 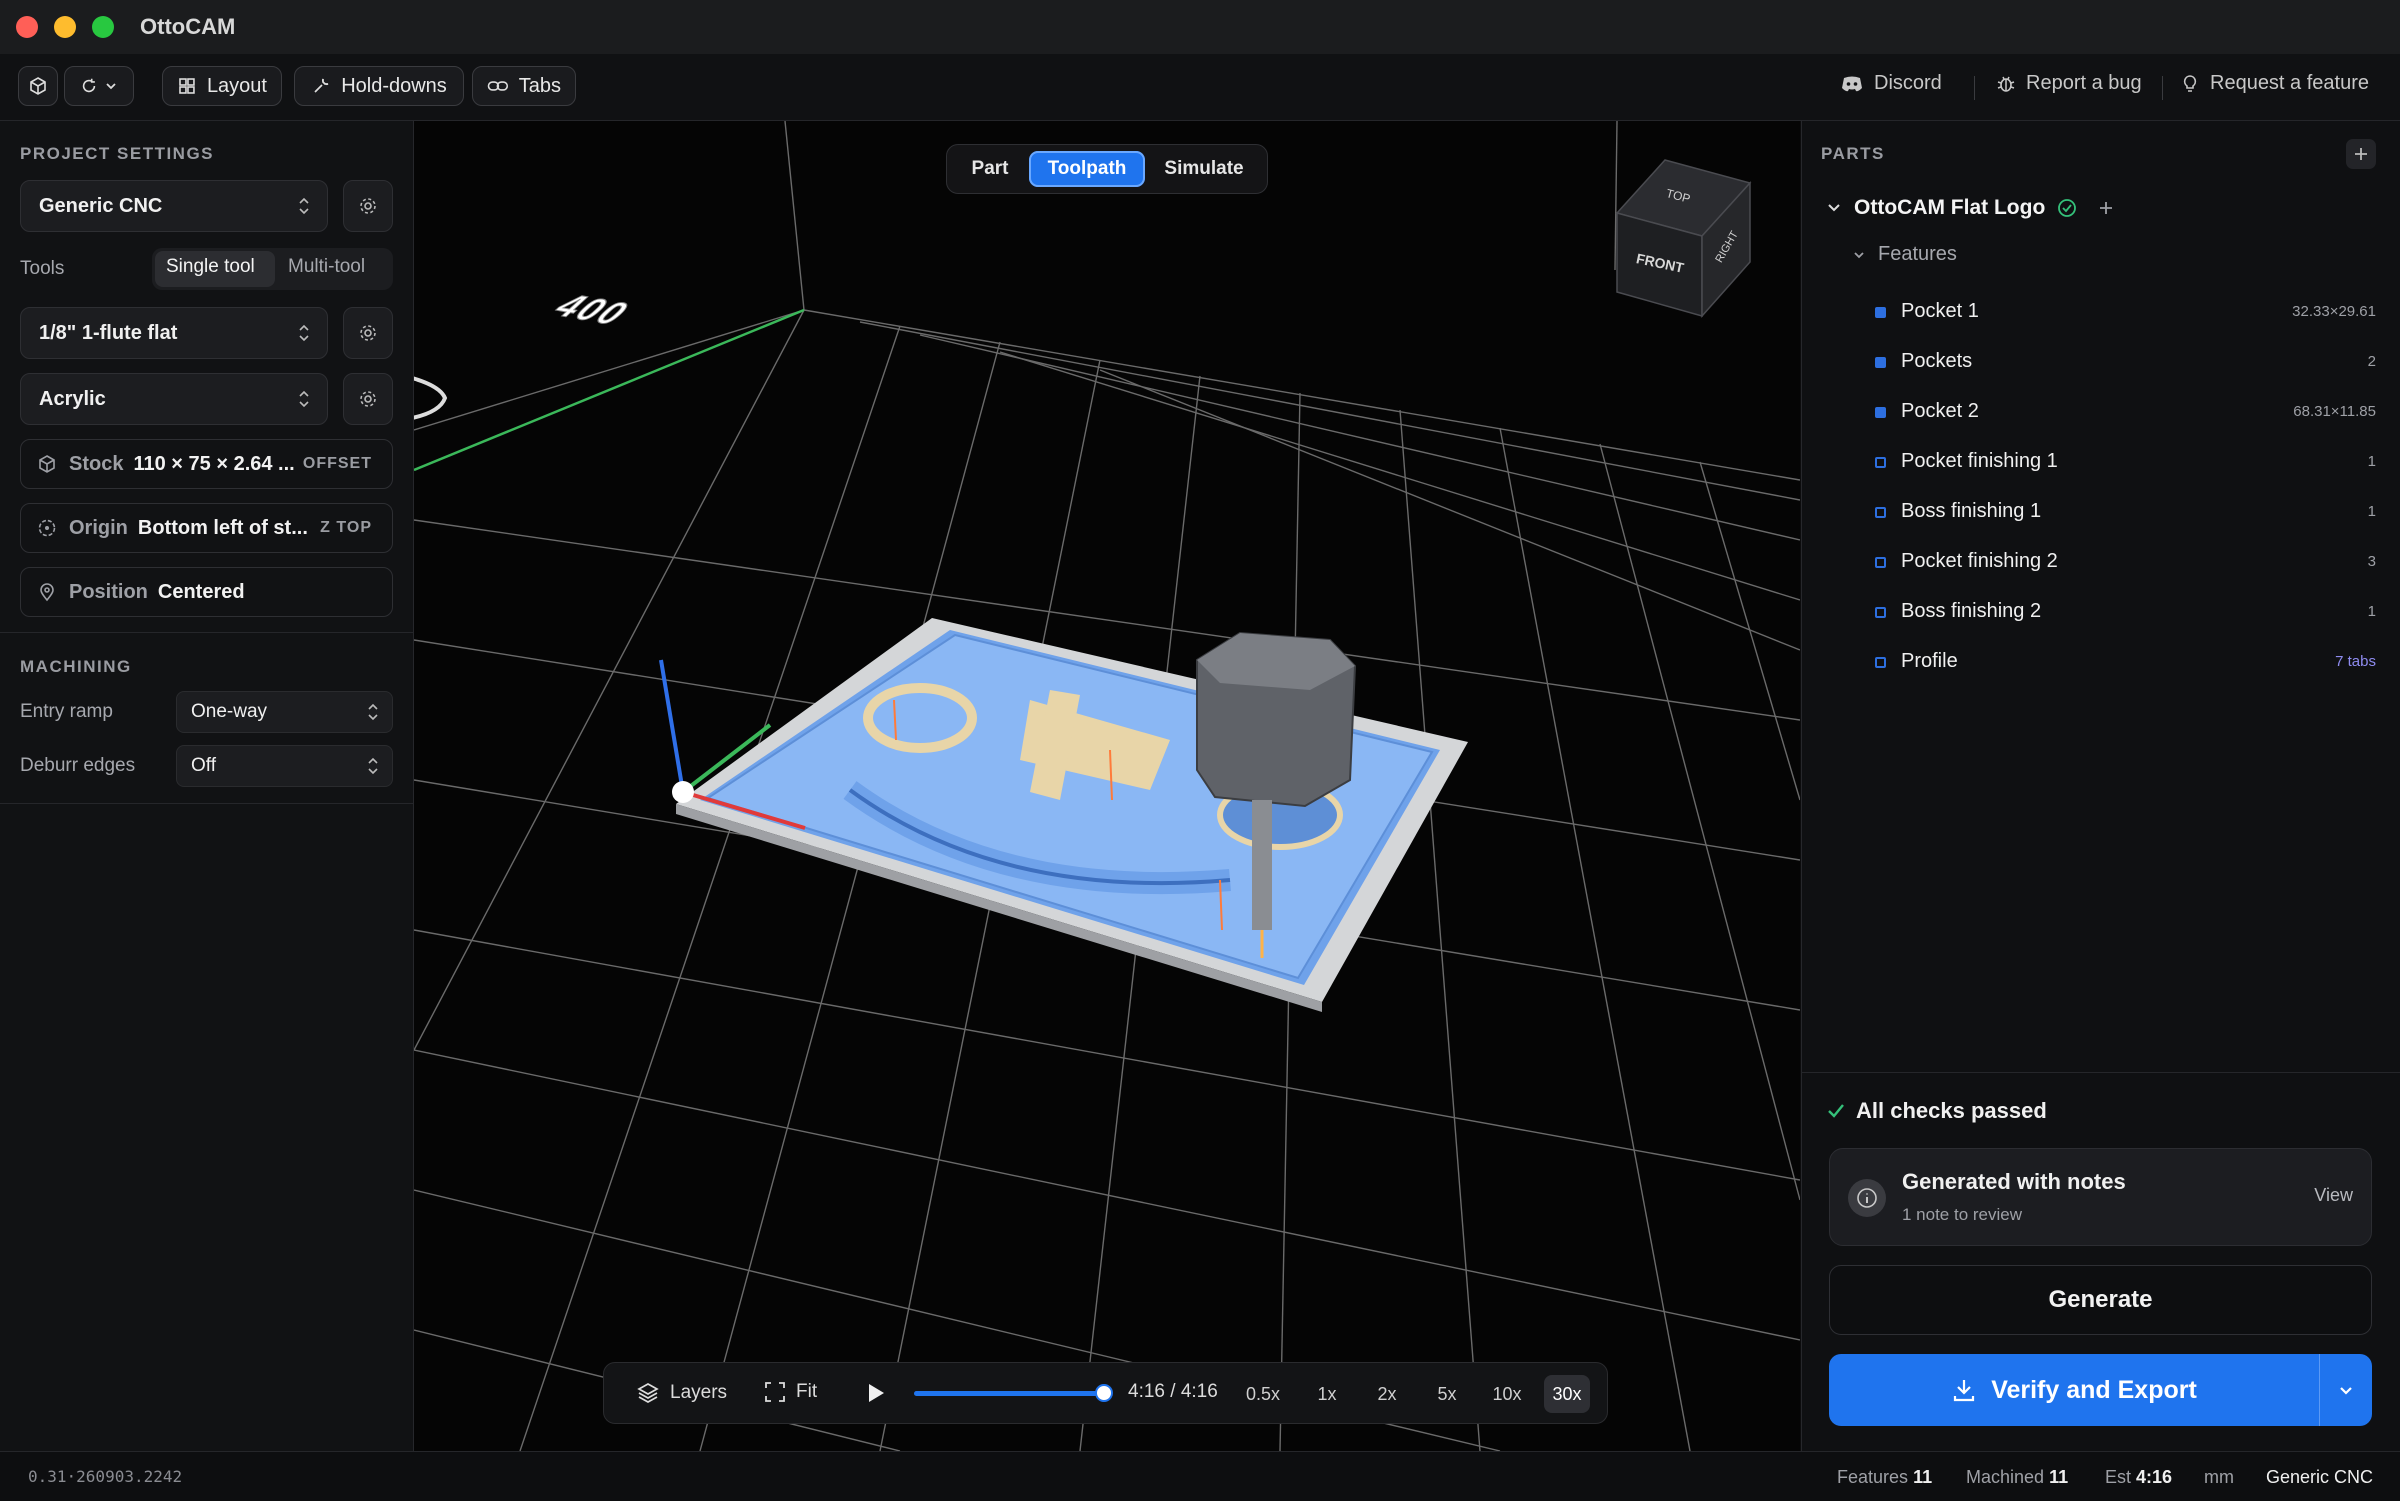 What do you see at coordinates (326, 267) in the screenshot?
I see `multi-tool-option: Multi-tool` at bounding box center [326, 267].